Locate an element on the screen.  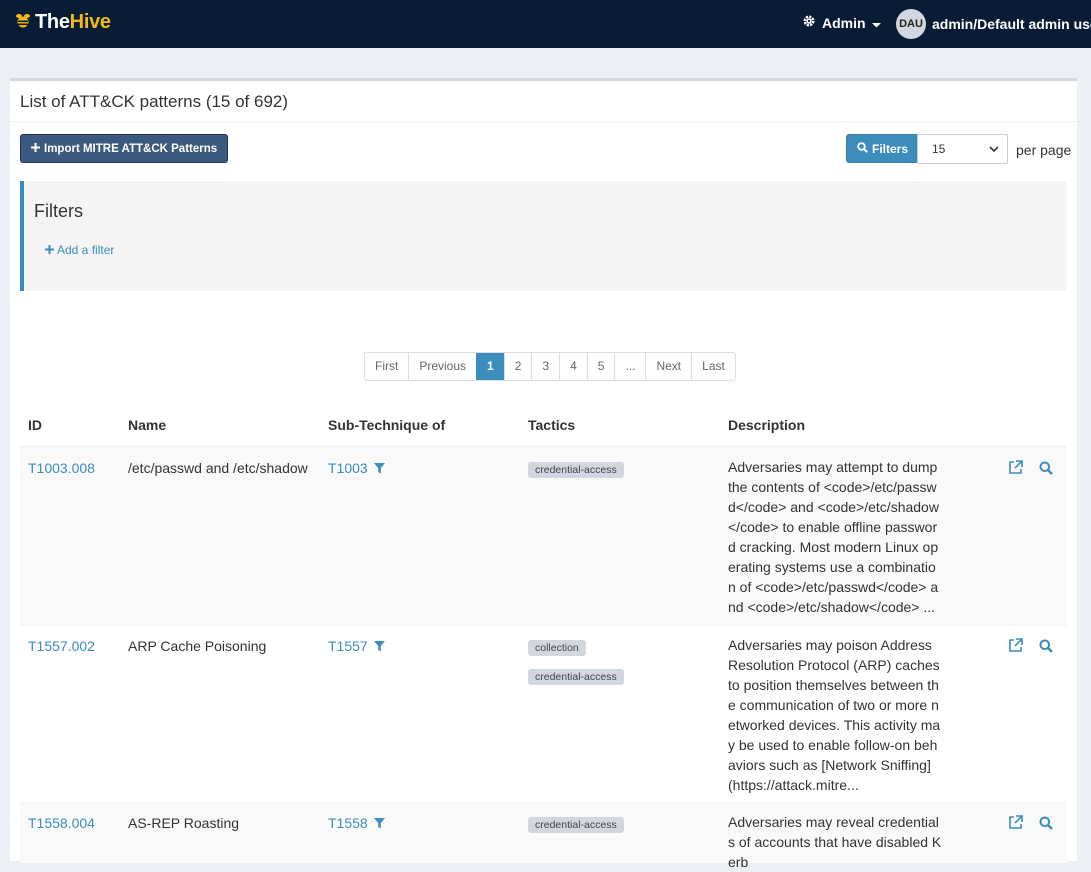
page-3: 3 is located at coordinates (545, 366).